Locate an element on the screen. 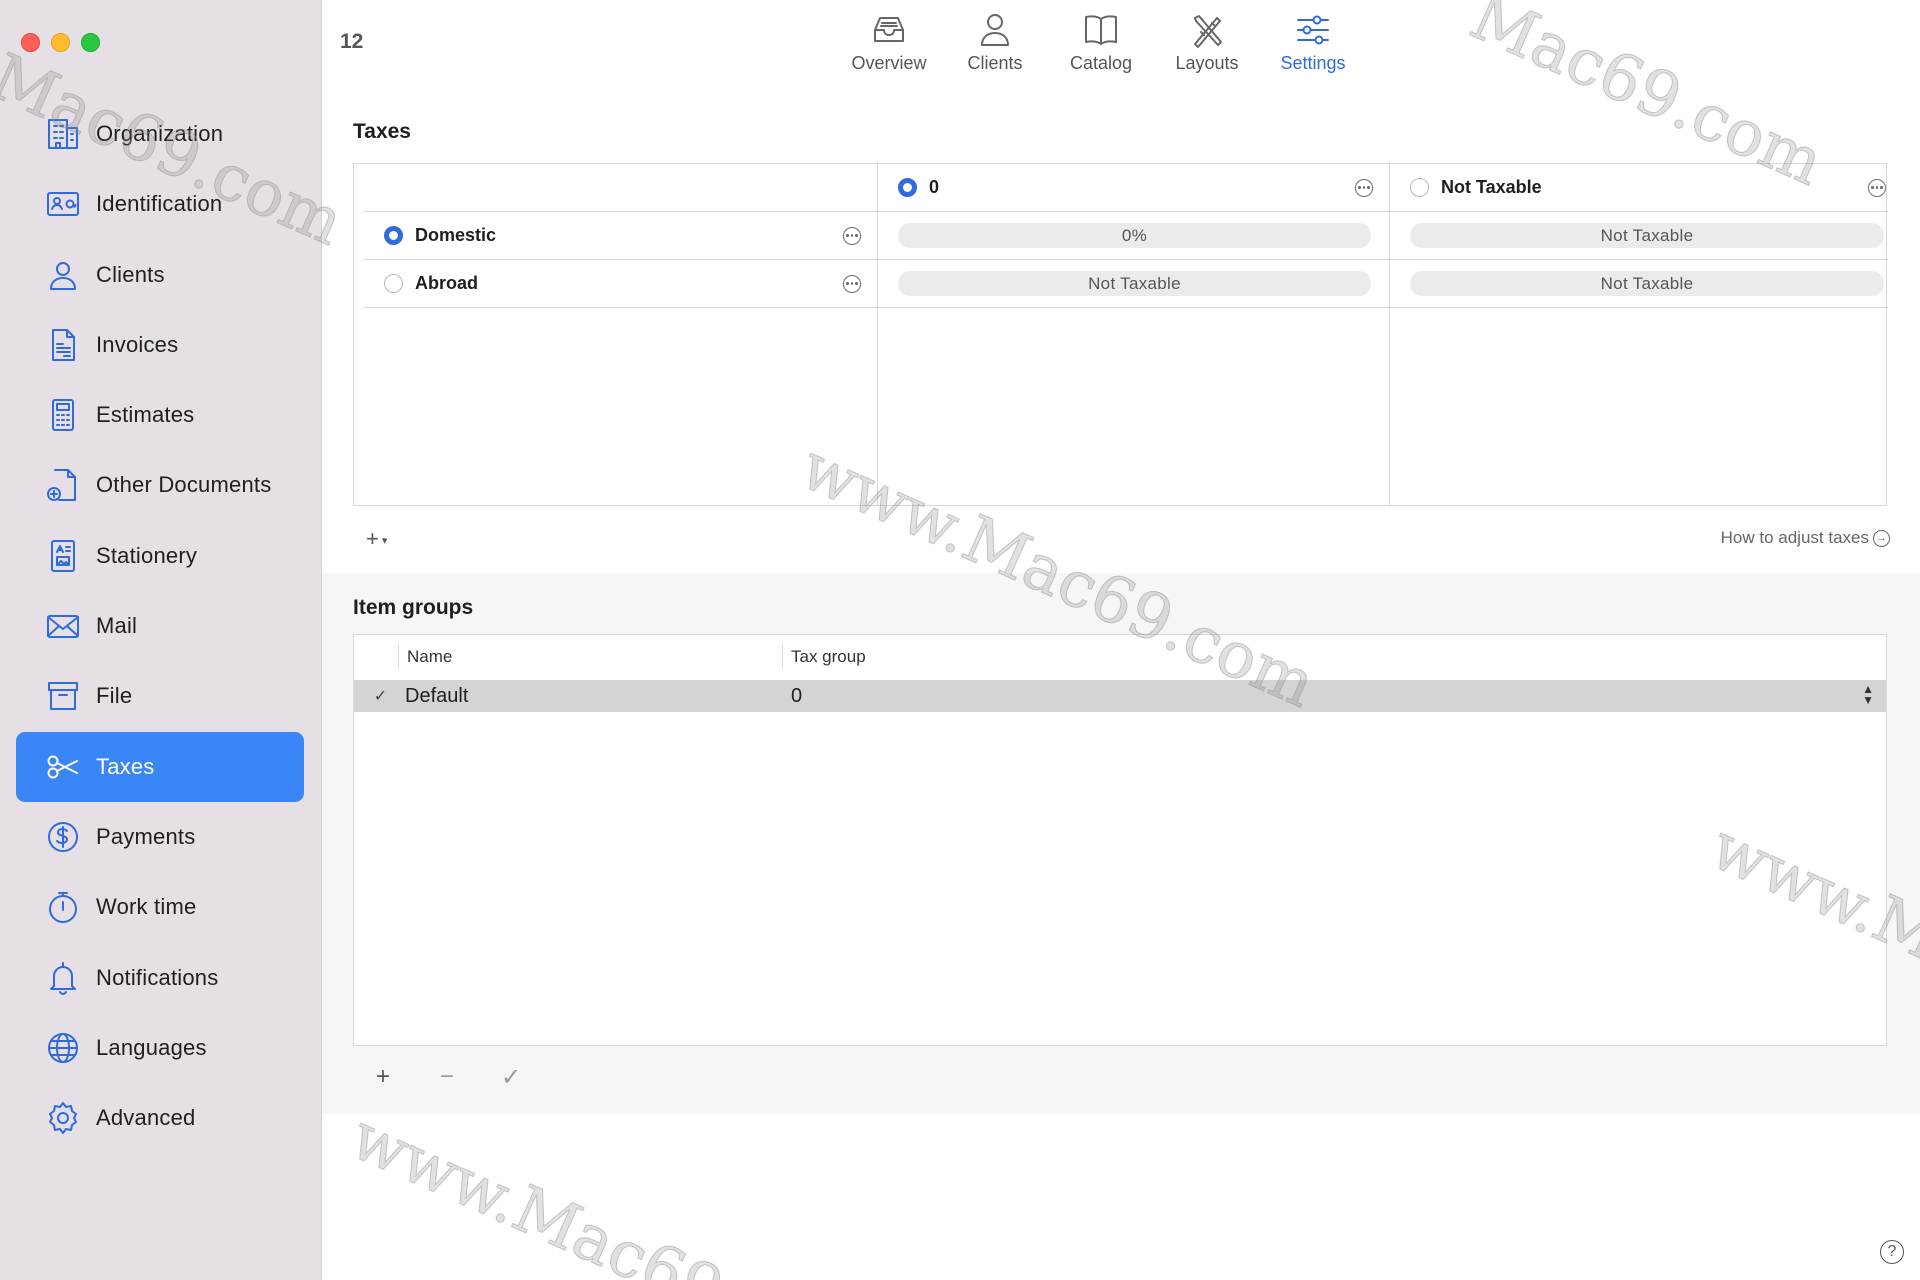  tab-layouts: Layouts is located at coordinates (1207, 42).